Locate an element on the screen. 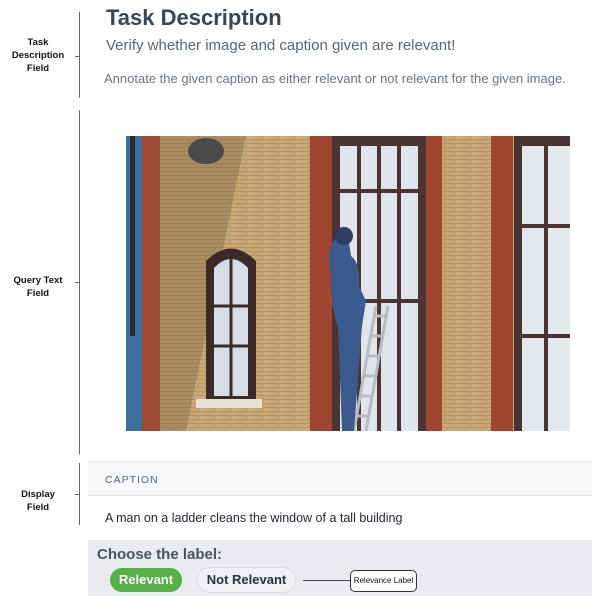 Image resolution: width=592 pixels, height=596 pixels. window-sill is located at coordinates (229, 403).